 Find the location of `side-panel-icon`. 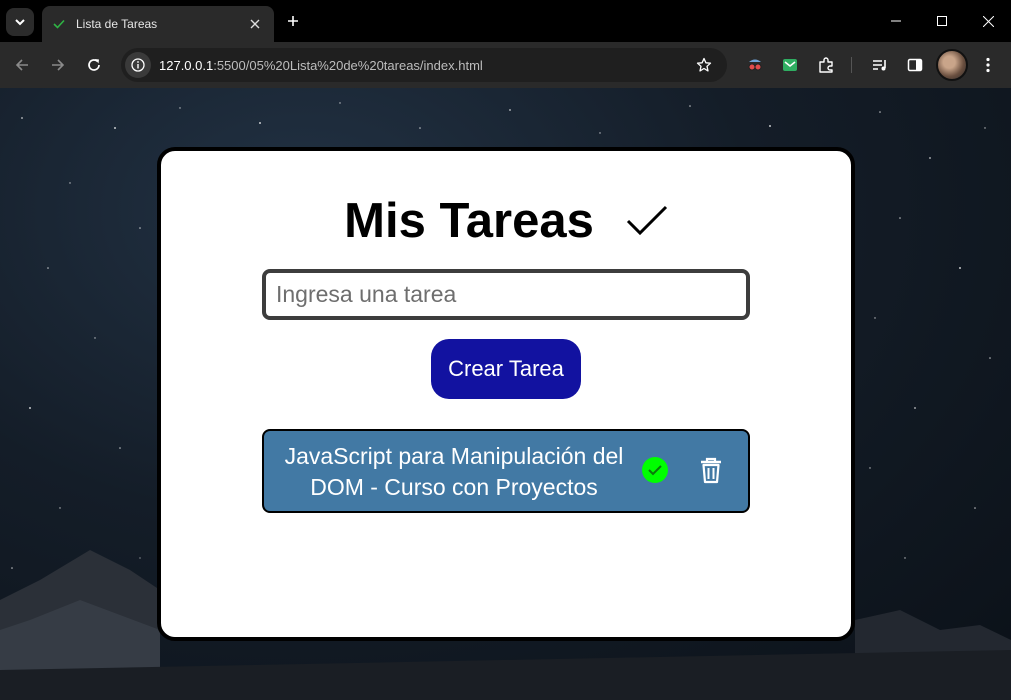

side-panel-icon is located at coordinates (915, 65).